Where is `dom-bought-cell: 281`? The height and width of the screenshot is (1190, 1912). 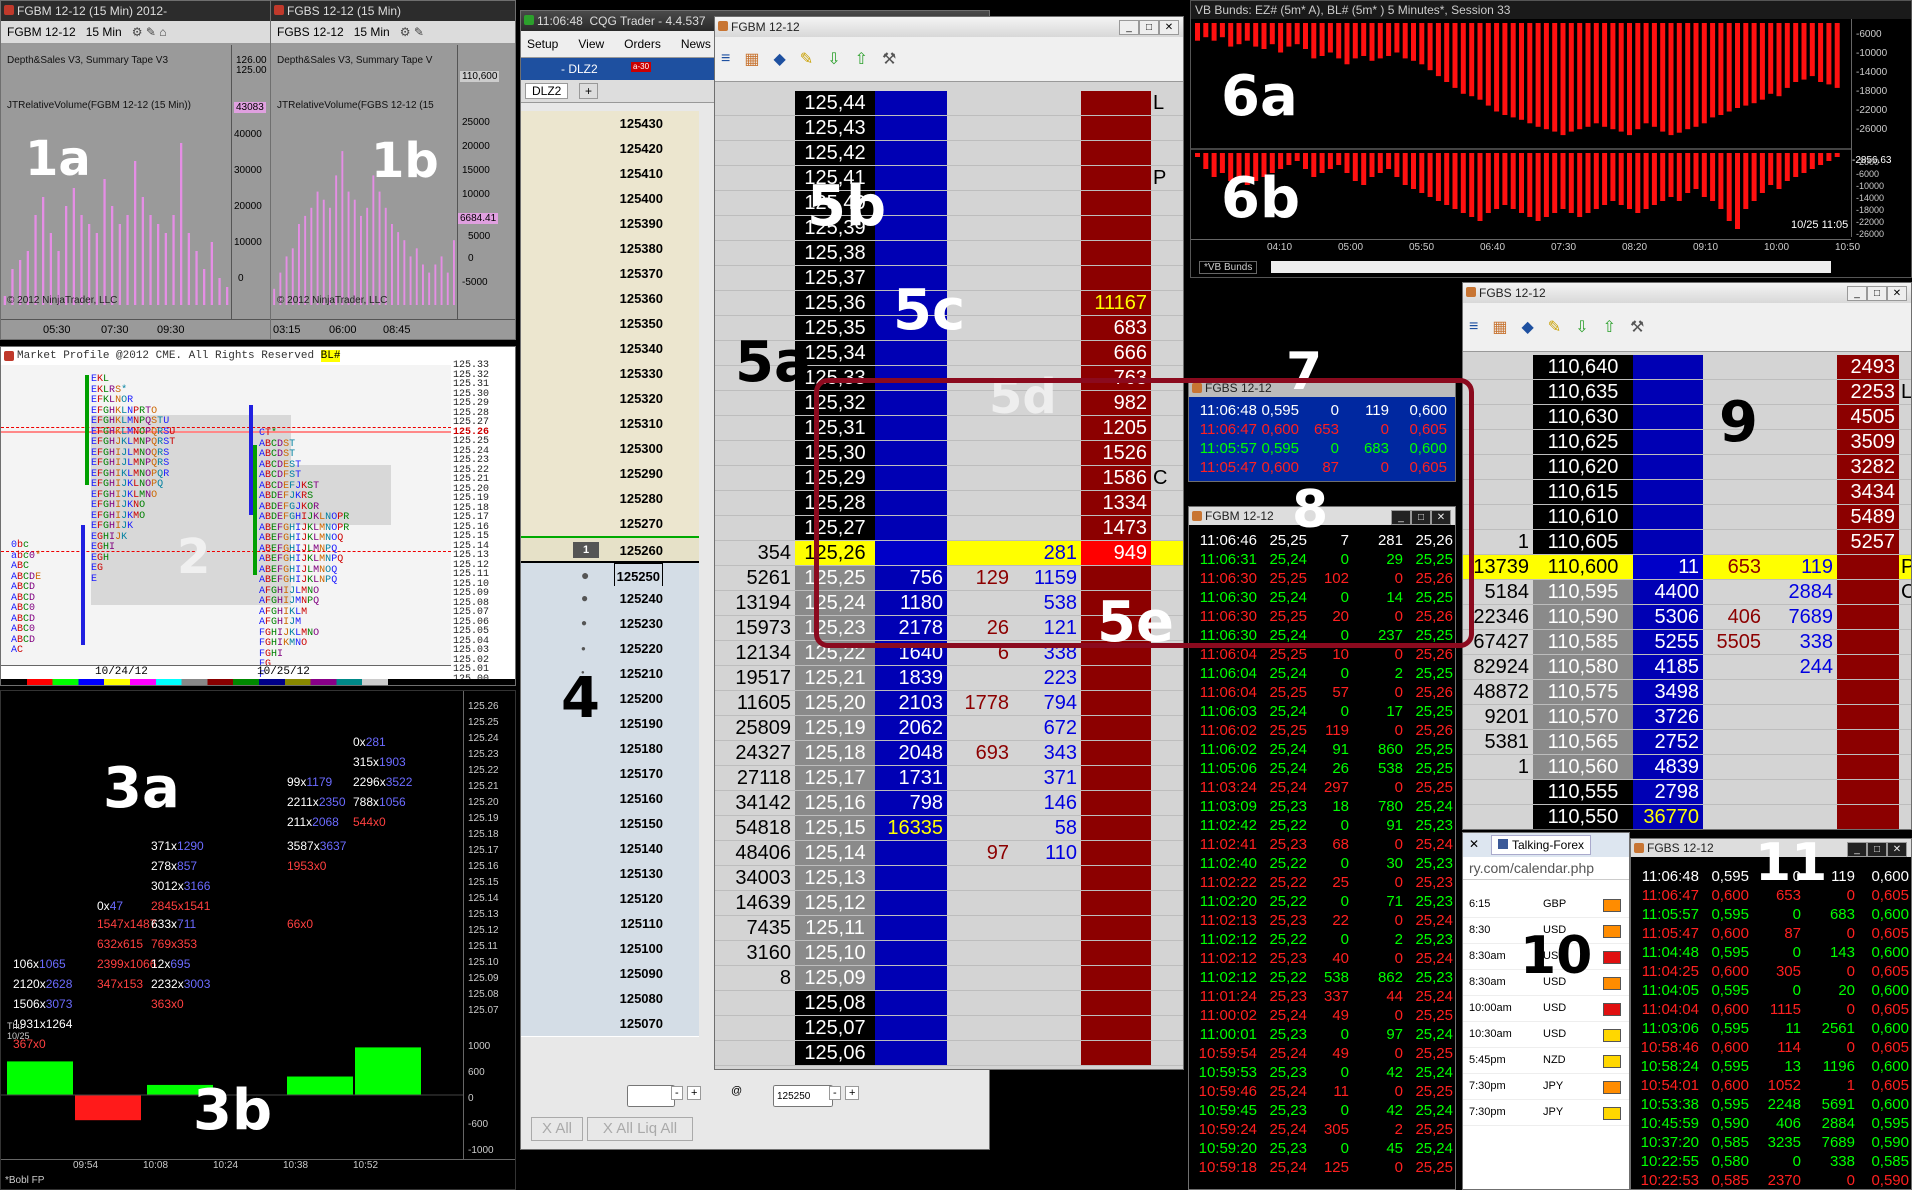
dom-bought-cell: 281 is located at coordinates (1047, 553).